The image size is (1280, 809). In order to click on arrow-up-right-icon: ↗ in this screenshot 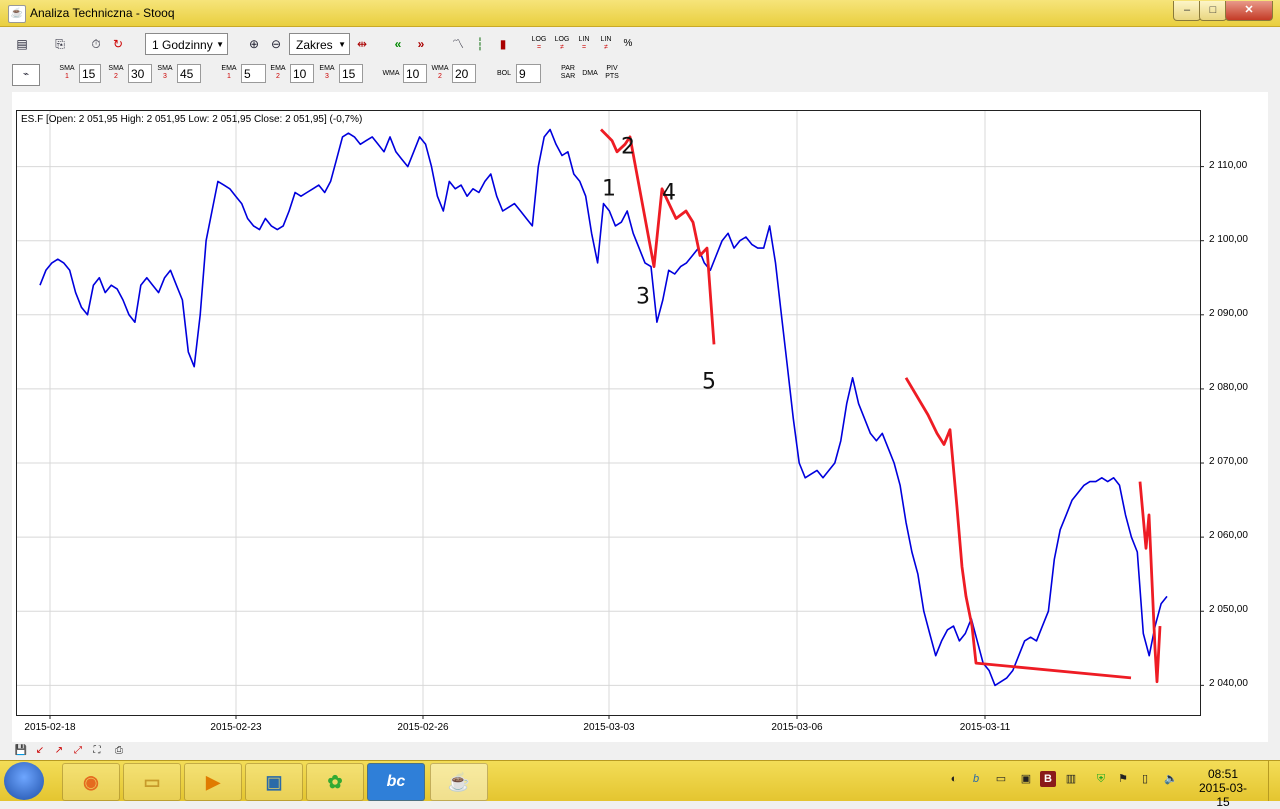, I will do `click(59, 751)`.